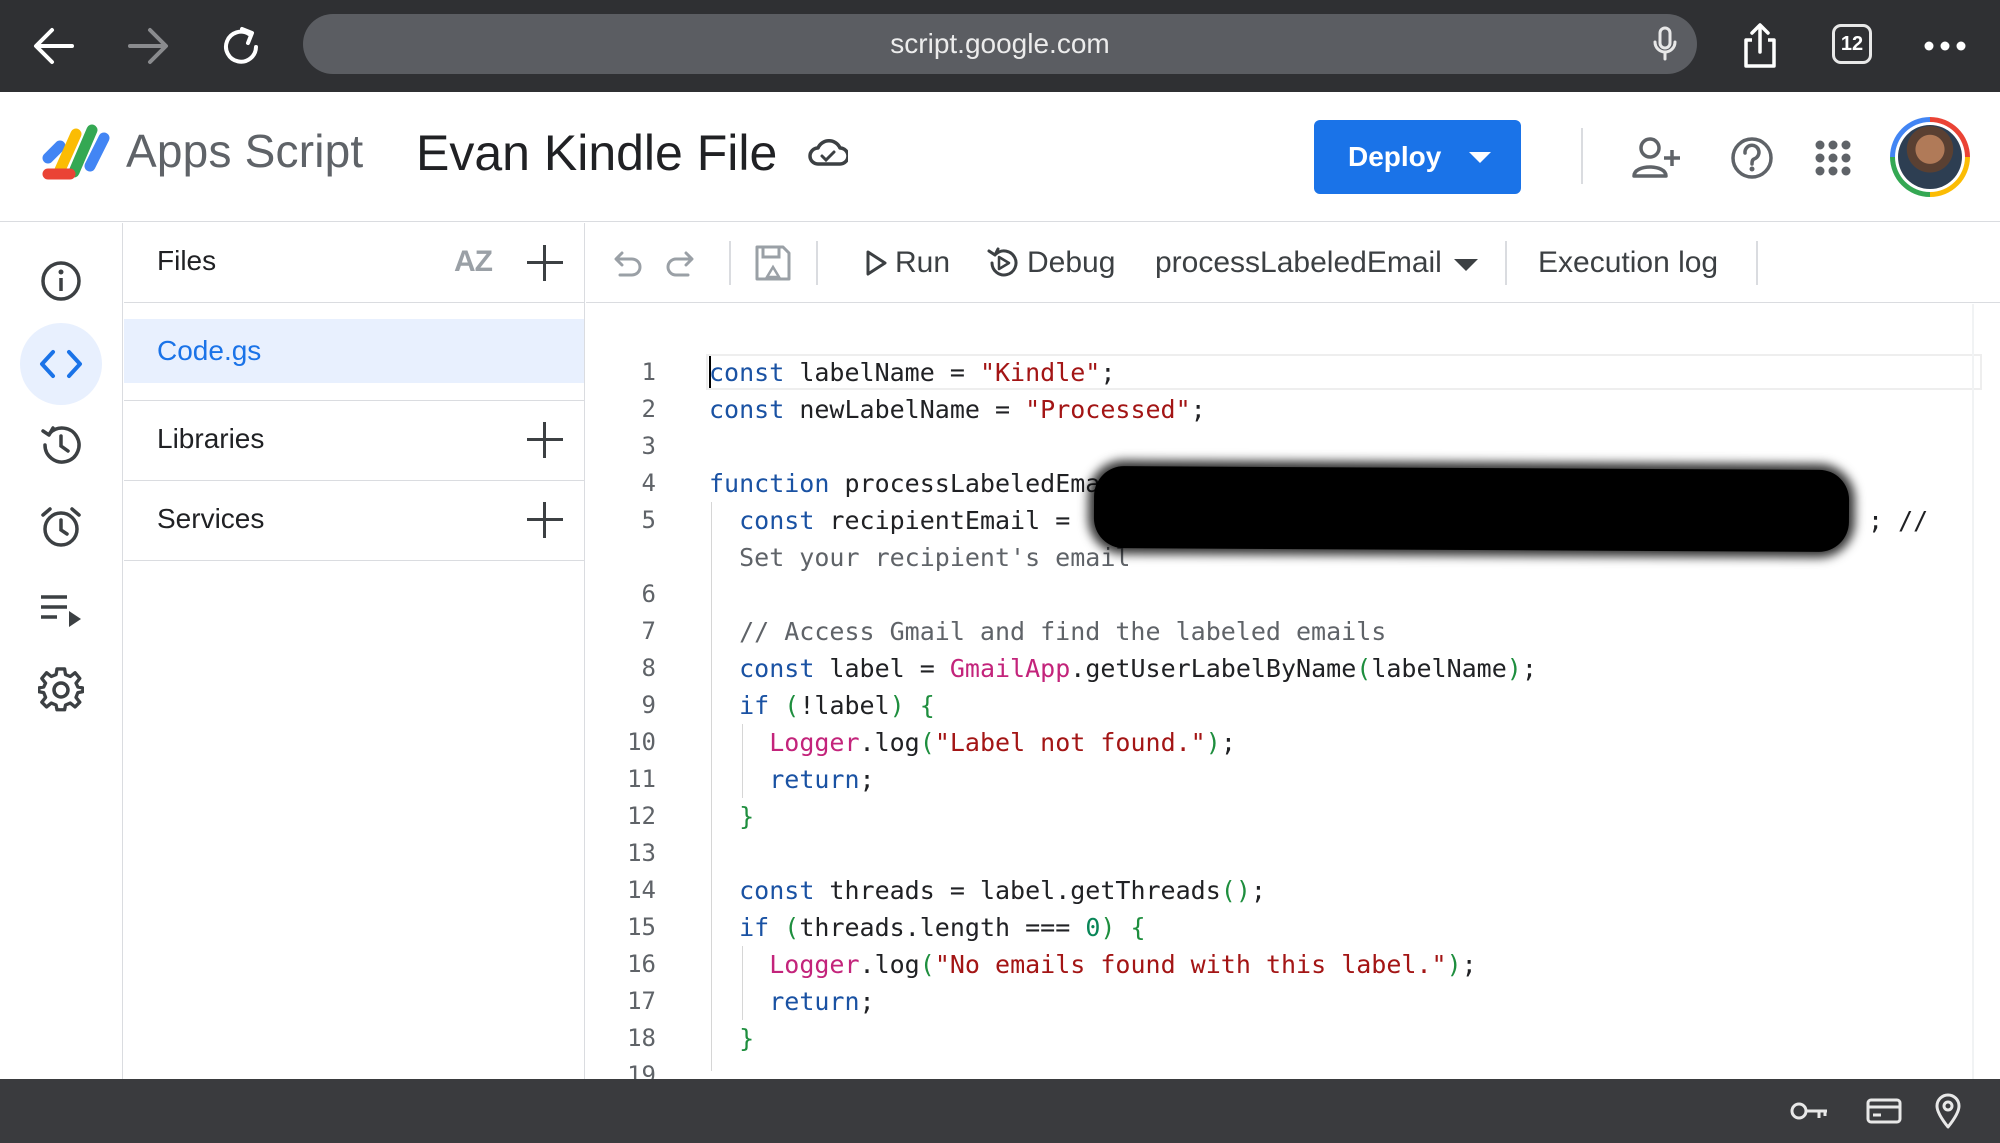  I want to click on avatar-photo, so click(1930, 157).